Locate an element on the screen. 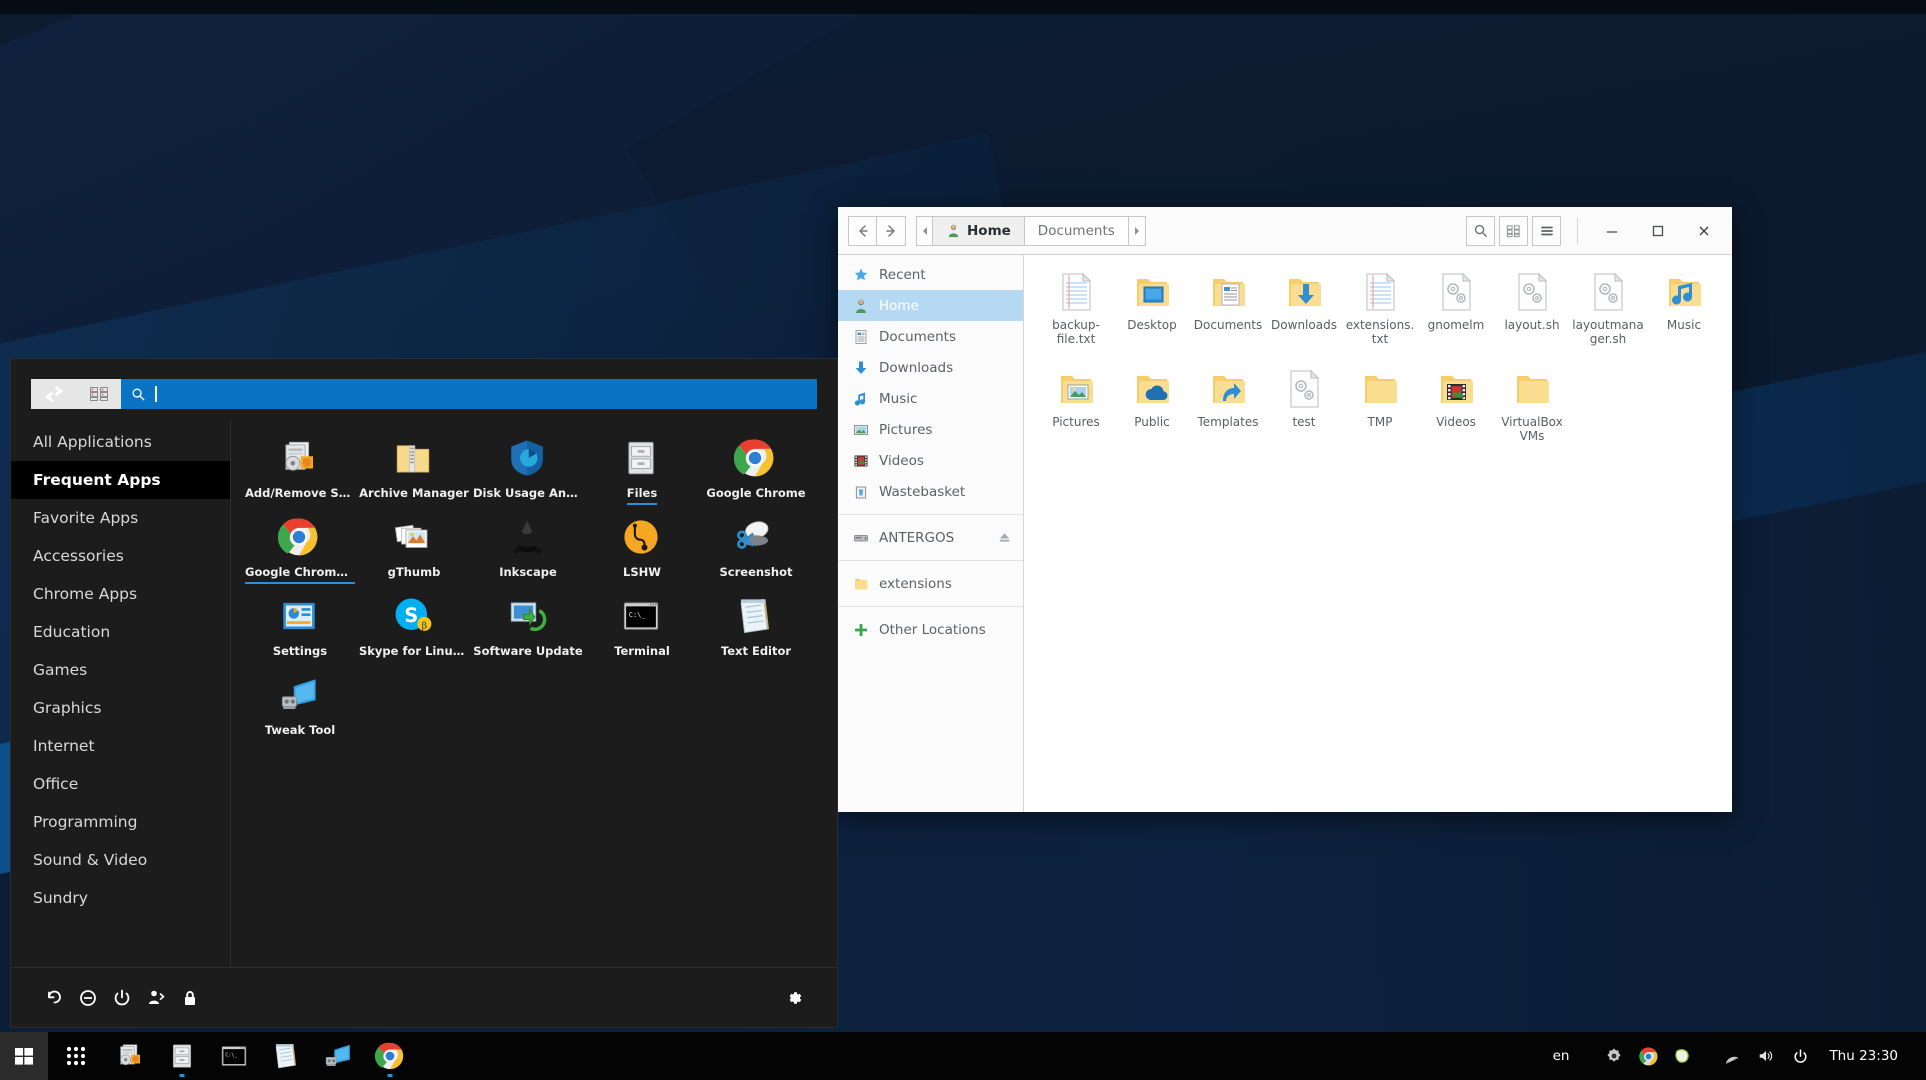 Image resolution: width=1926 pixels, height=1080 pixels. app-tile-disk-usage-analyser: Disk Usage Analyser is located at coordinates (528, 472).